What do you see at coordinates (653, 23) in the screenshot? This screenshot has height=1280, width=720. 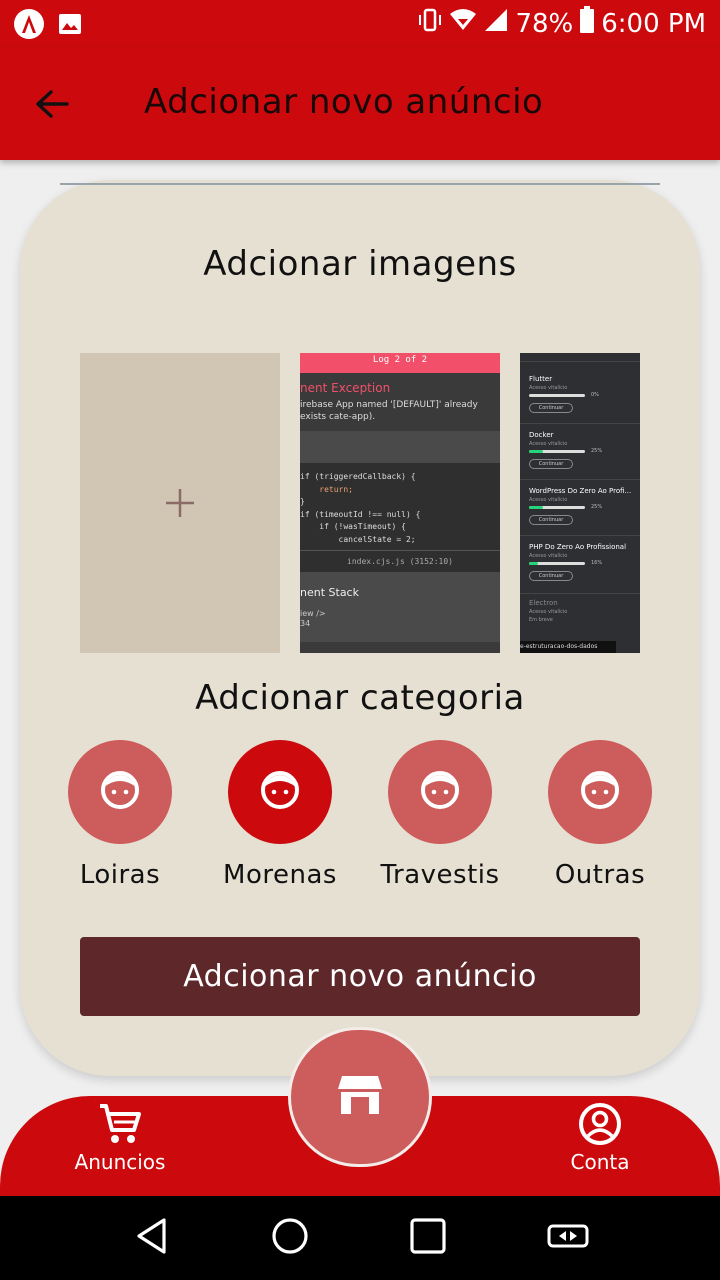 I see `clock-time: 6:00 PM` at bounding box center [653, 23].